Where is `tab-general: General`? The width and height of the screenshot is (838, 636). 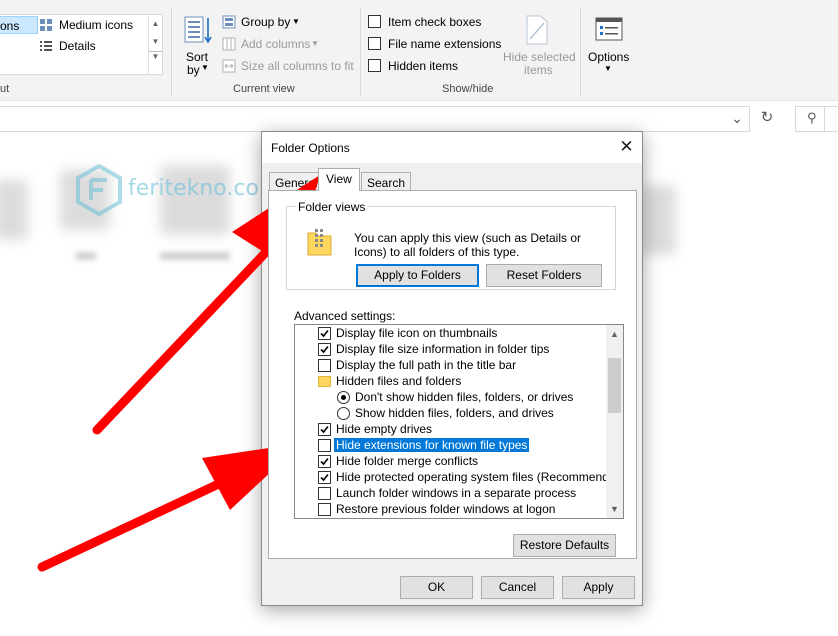
tab-general: General is located at coordinates (296, 182).